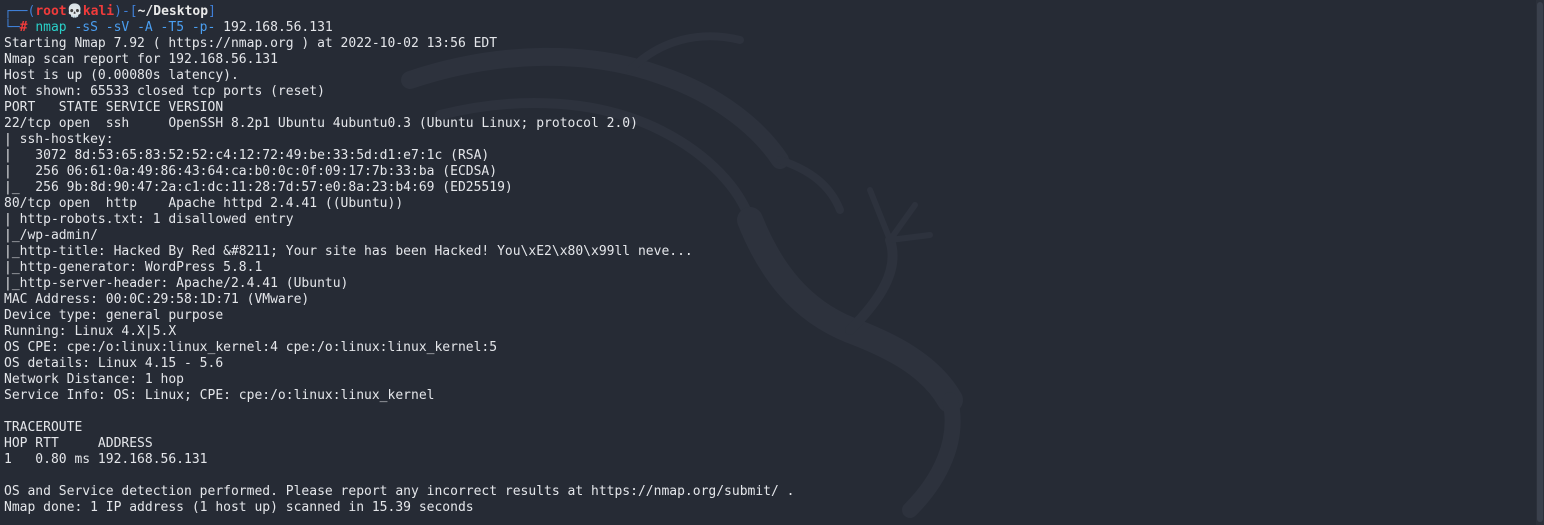  I want to click on prompt-corner-bottom: └─, so click(12, 27).